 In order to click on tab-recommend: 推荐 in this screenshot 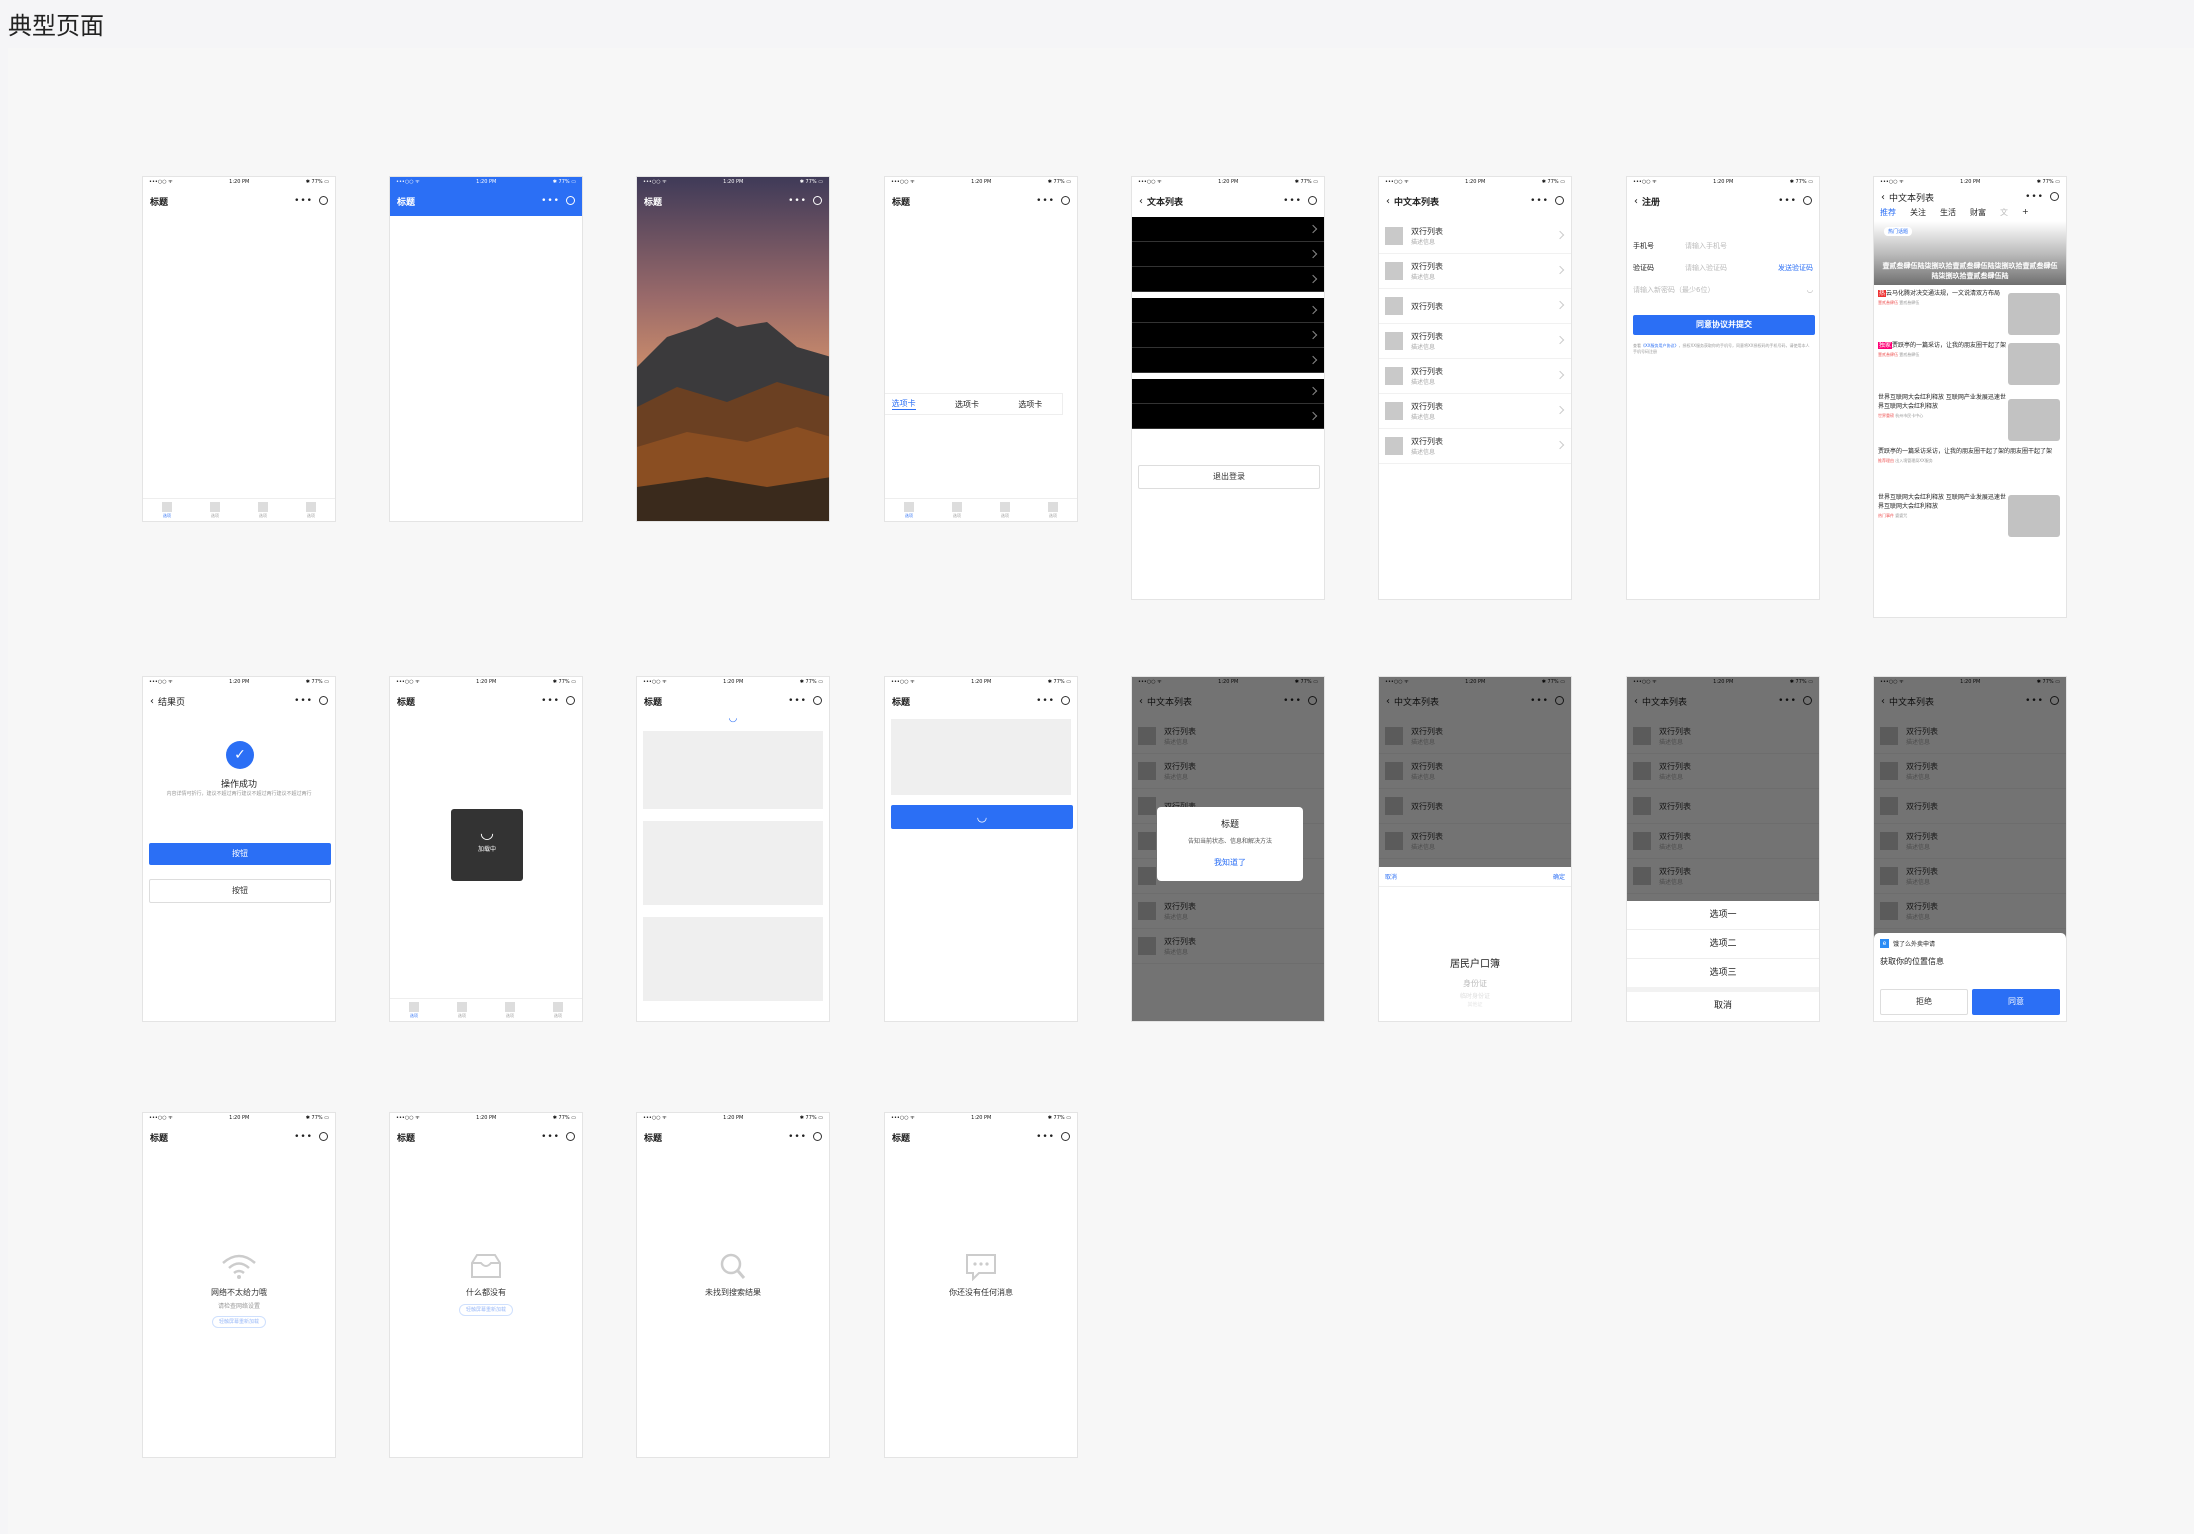, I will do `click(1888, 212)`.